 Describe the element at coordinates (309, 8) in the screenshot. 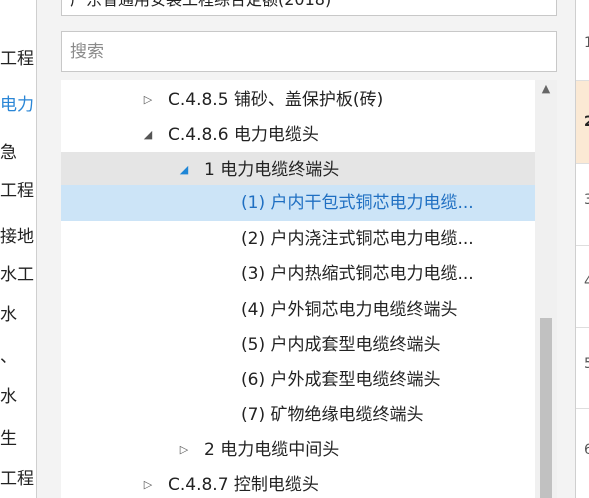

I see `quota-library-field: 广东省通用安装工程综合定额(2018)` at that location.